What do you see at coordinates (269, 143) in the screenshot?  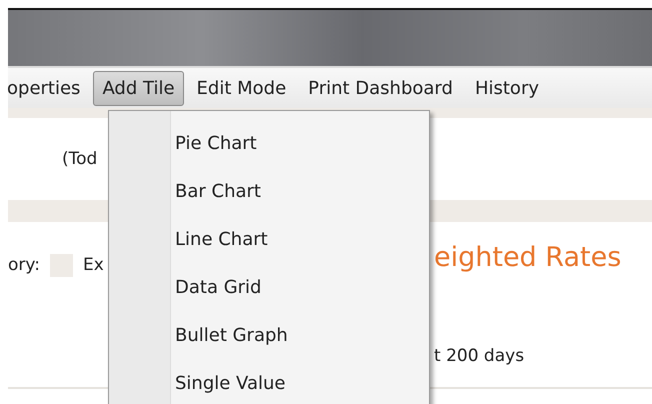 I see `menu-option: Pie Chart` at bounding box center [269, 143].